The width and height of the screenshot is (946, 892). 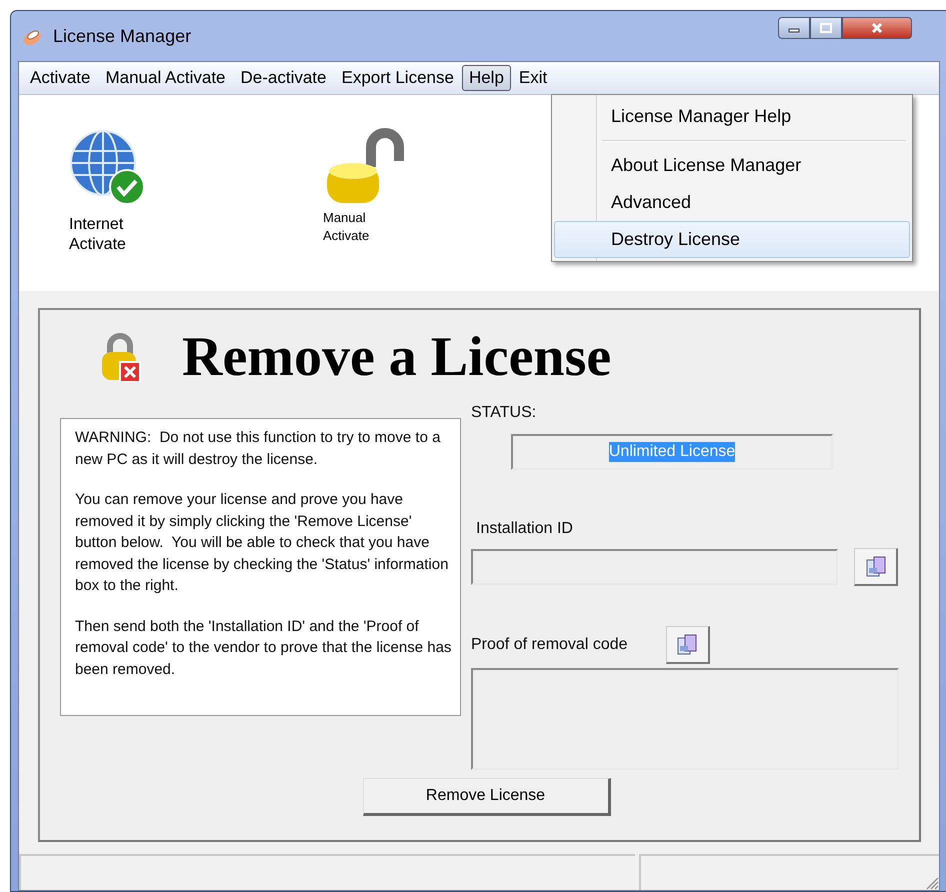 I want to click on field-label: Installation ID, so click(x=525, y=529).